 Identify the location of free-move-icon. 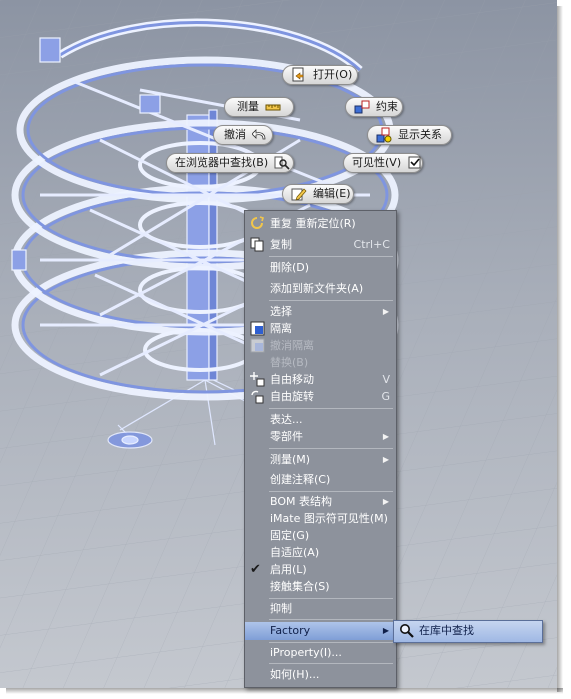
(257, 379).